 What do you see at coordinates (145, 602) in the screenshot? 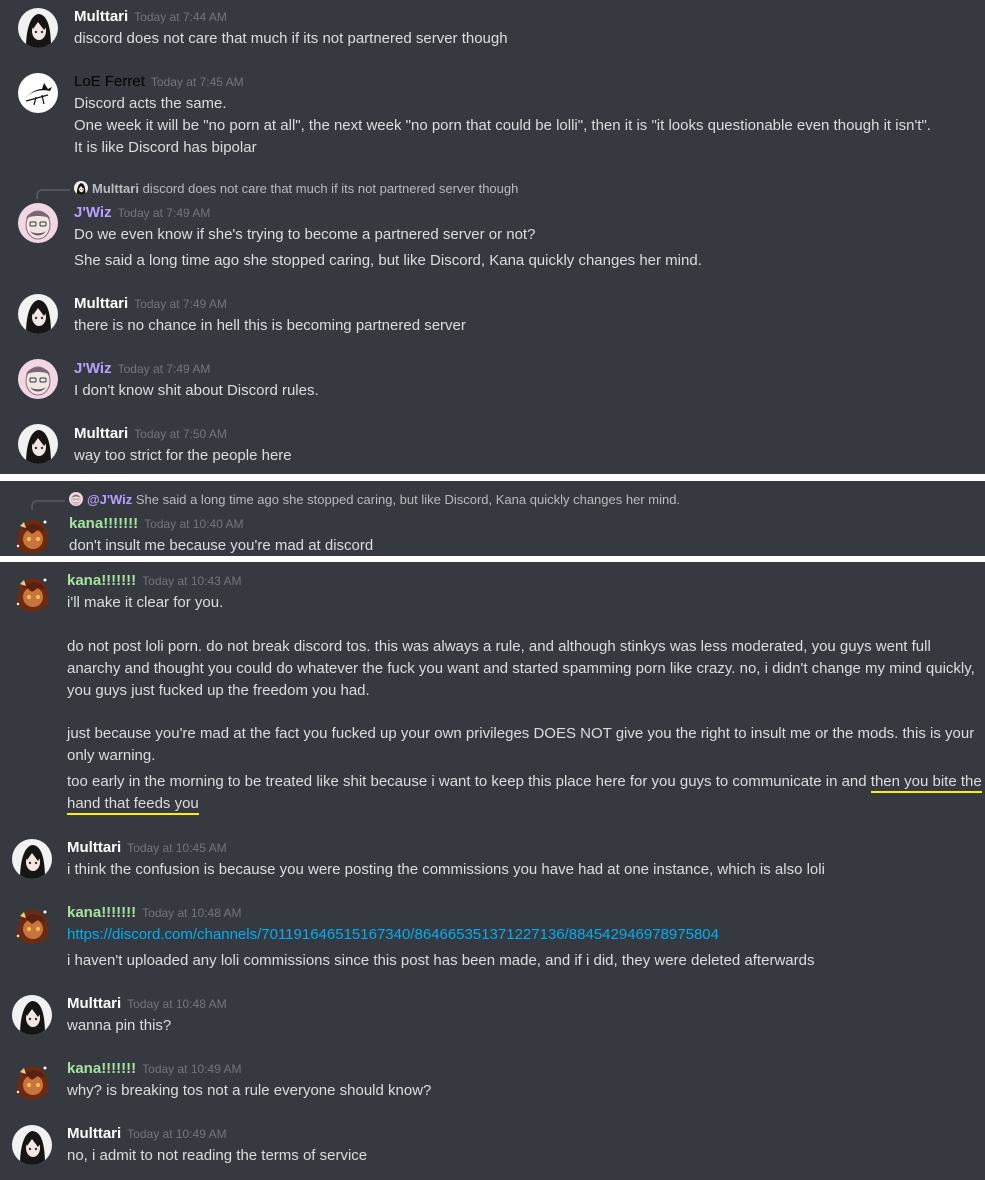
I see `message-text: i'll make it clear for you.` at bounding box center [145, 602].